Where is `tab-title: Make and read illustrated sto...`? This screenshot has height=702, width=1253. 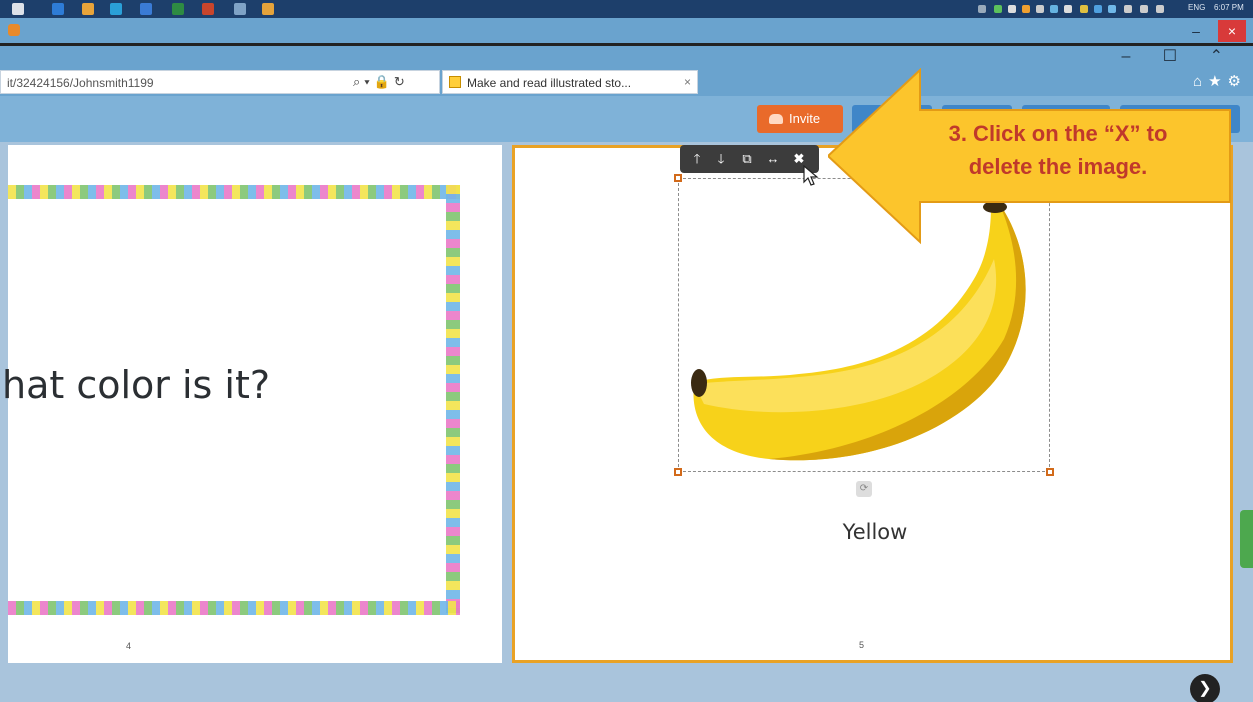
tab-title: Make and read illustrated sto... is located at coordinates (549, 83).